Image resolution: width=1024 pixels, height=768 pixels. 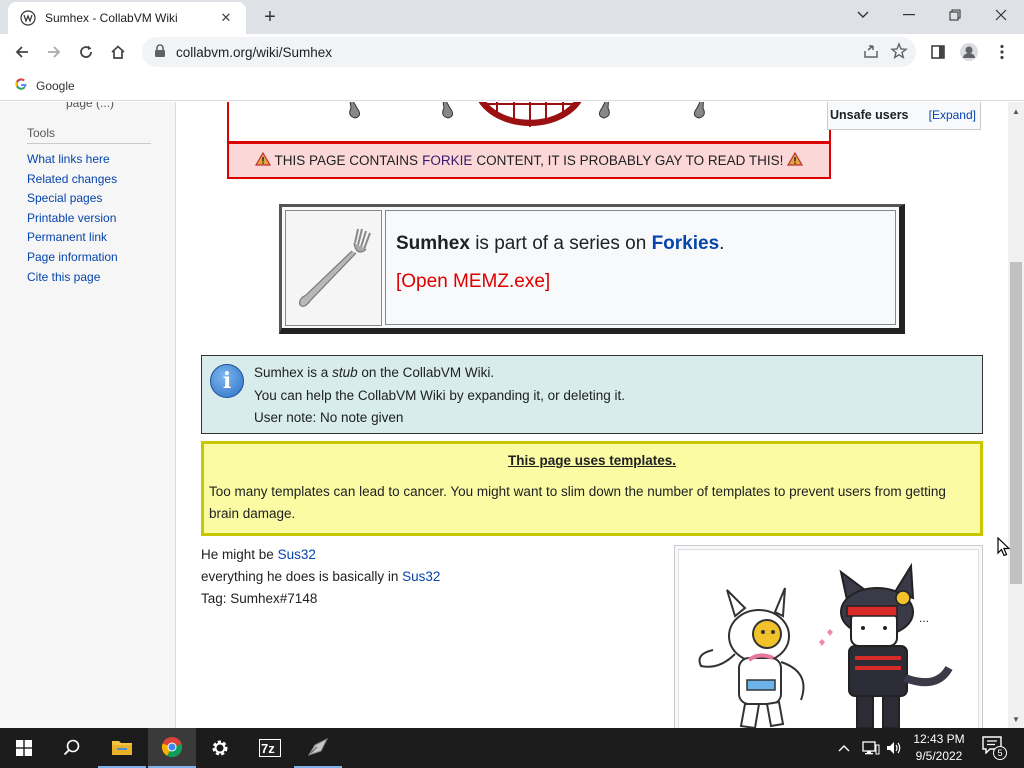 I want to click on sidebar-link-page-information: Page information, so click(x=72, y=258).